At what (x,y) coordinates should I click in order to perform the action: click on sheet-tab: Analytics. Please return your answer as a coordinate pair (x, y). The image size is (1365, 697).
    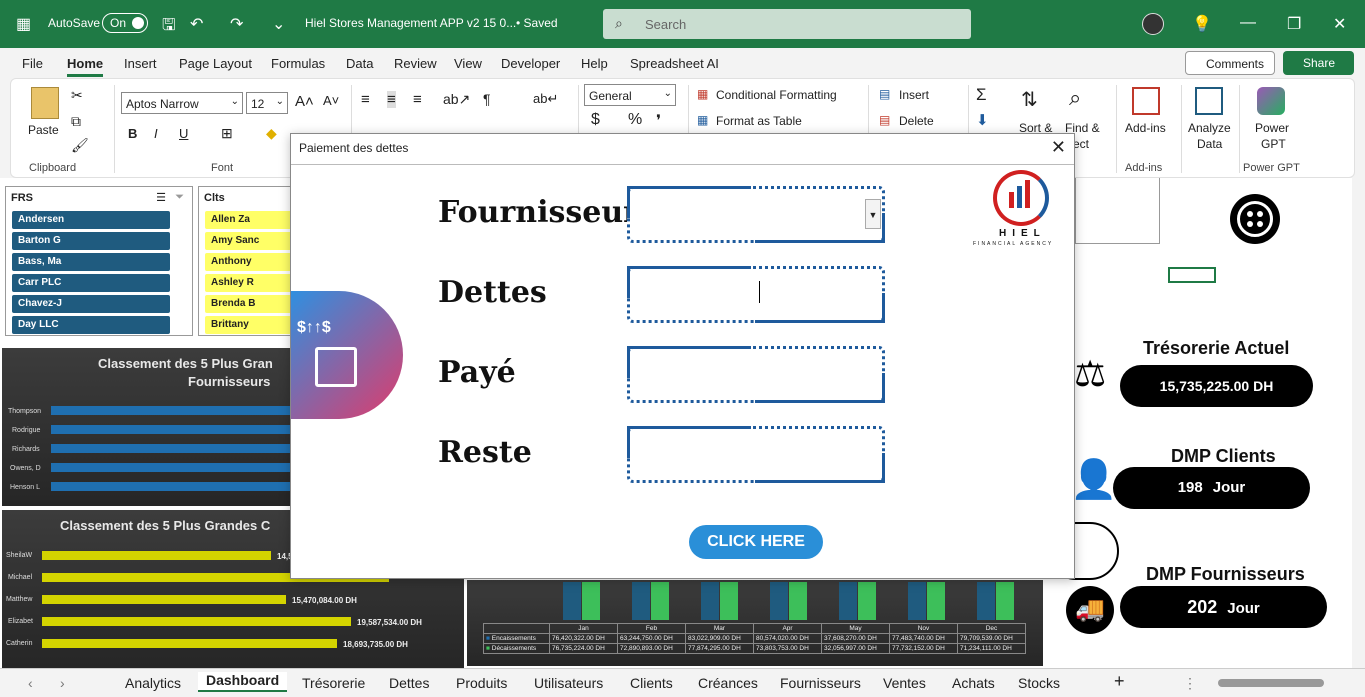
    Looking at the image, I should click on (153, 683).